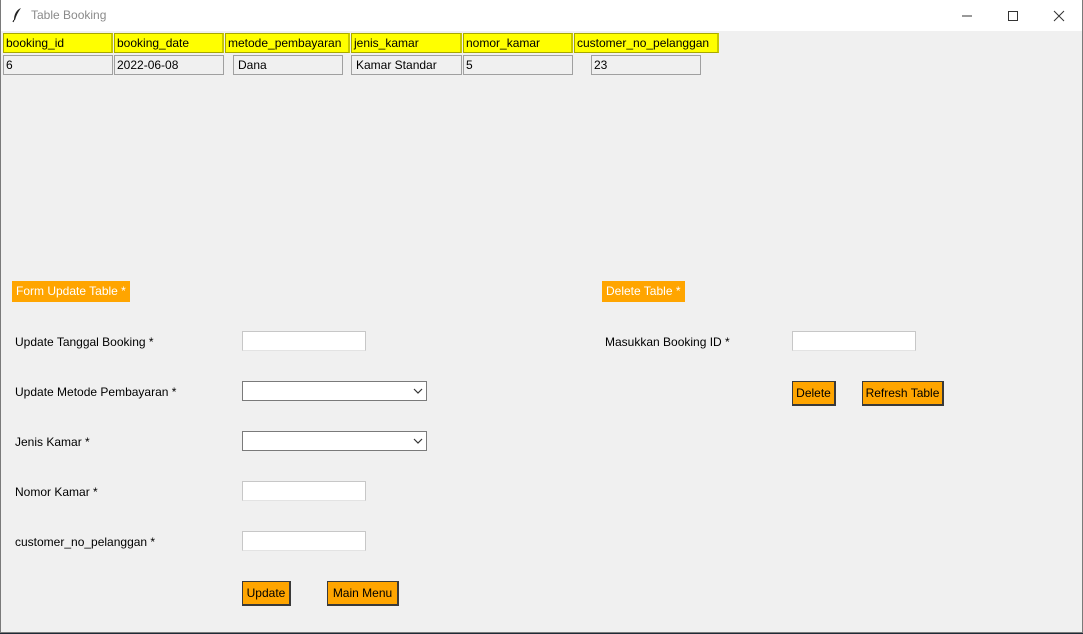 The height and width of the screenshot is (634, 1083). What do you see at coordinates (304, 541) in the screenshot?
I see `customer-no-pelanggan-input` at bounding box center [304, 541].